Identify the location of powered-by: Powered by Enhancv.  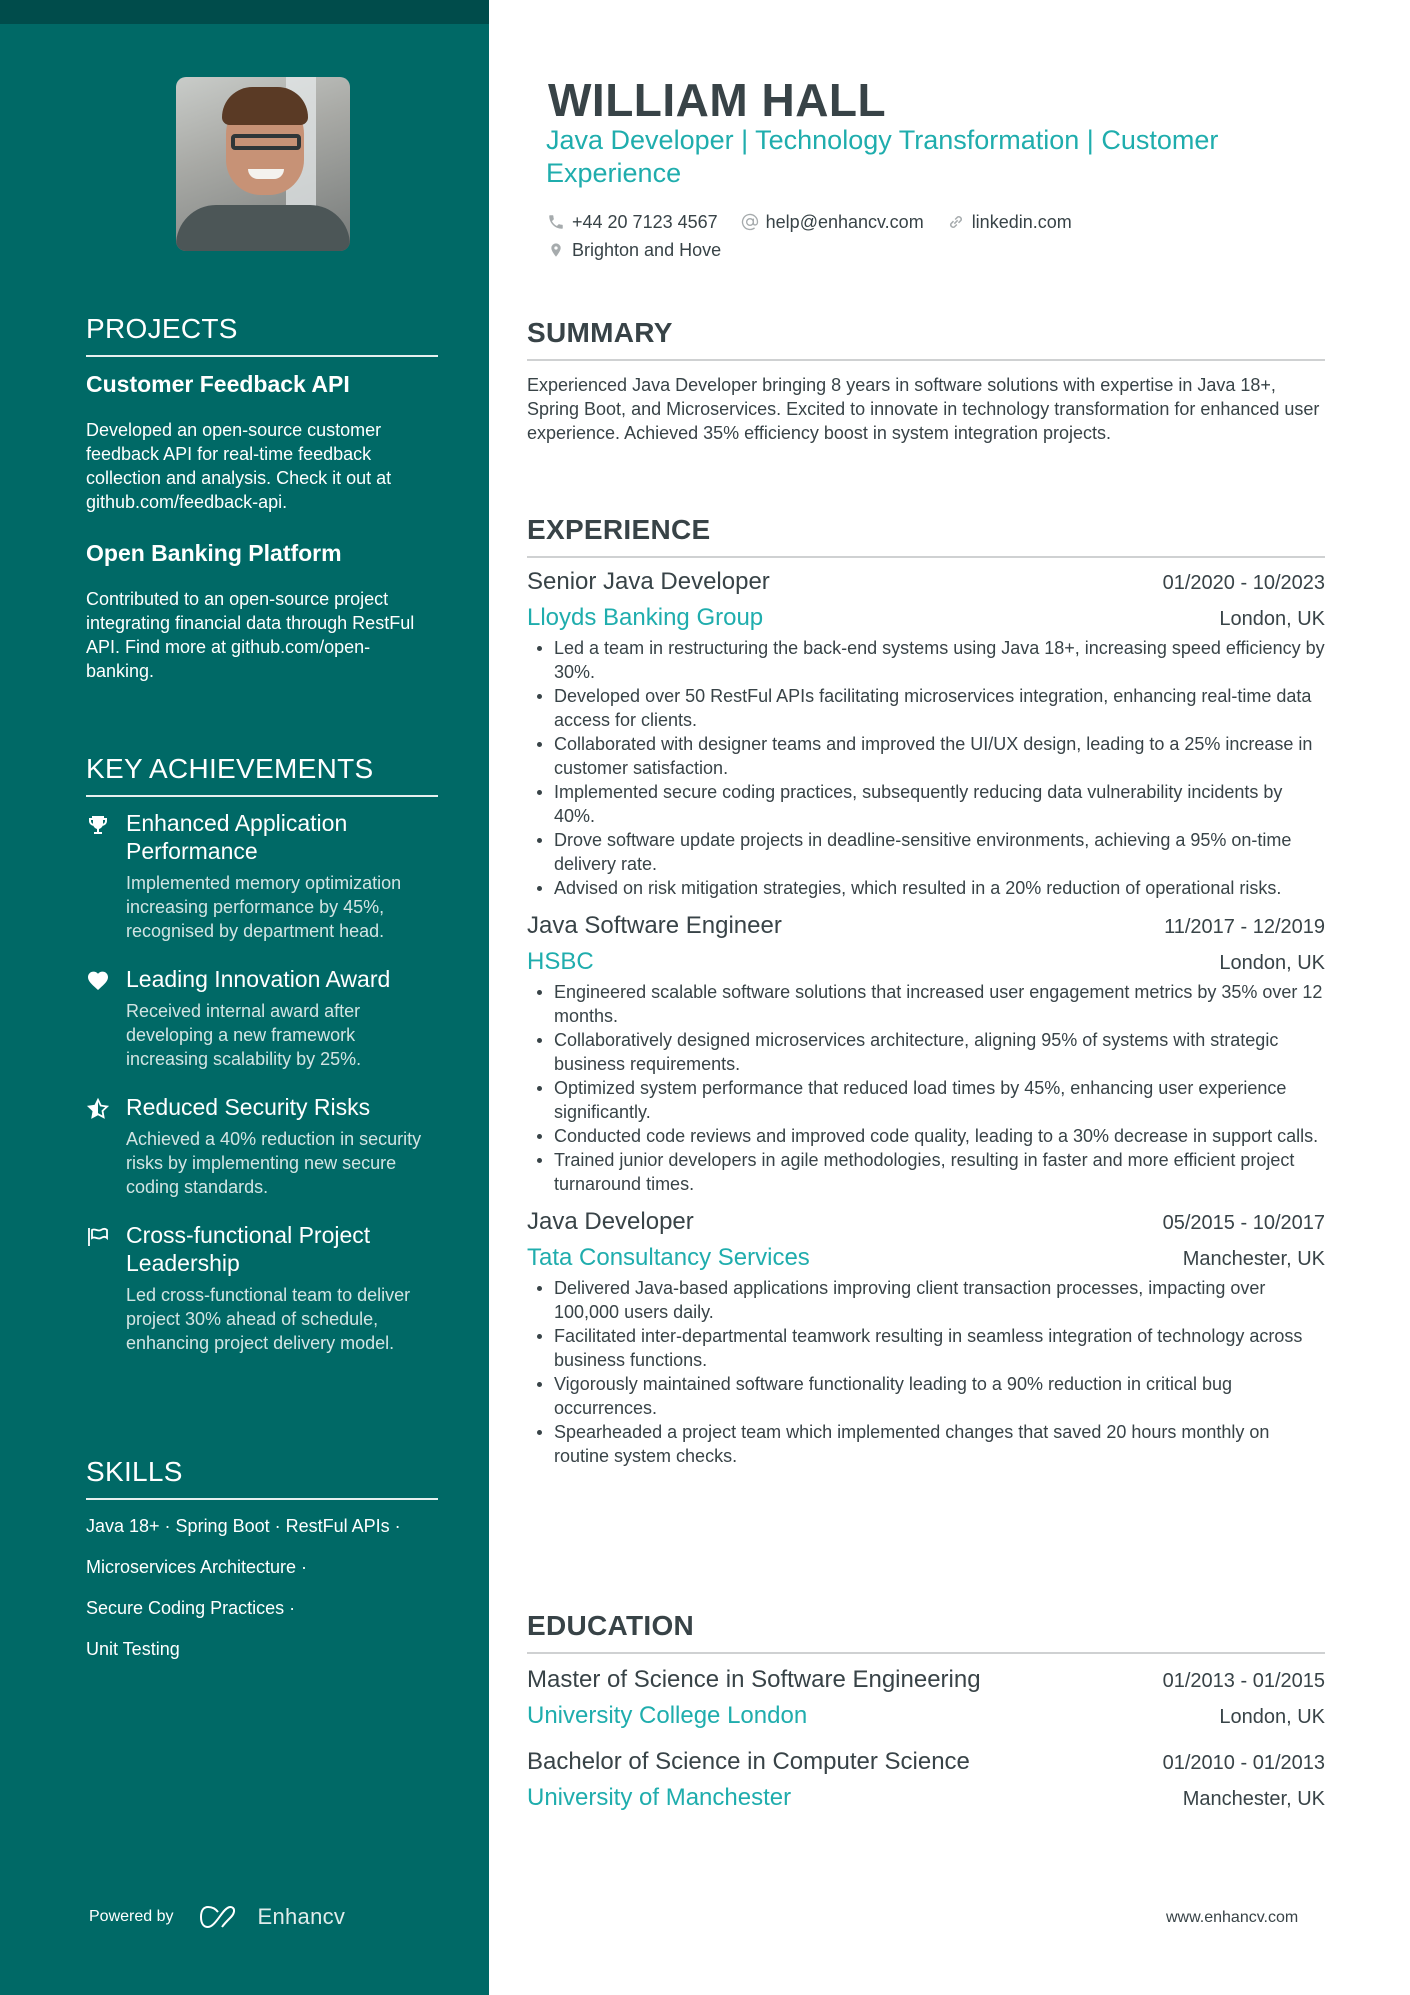
(217, 1917).